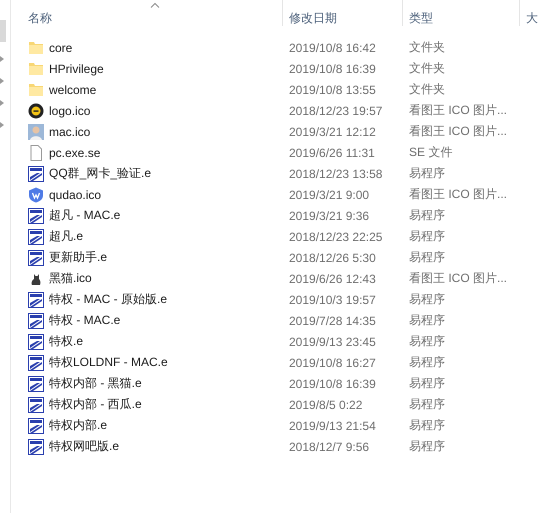  I want to click on modified-date: 2019/9/13 21:54, so click(332, 425).